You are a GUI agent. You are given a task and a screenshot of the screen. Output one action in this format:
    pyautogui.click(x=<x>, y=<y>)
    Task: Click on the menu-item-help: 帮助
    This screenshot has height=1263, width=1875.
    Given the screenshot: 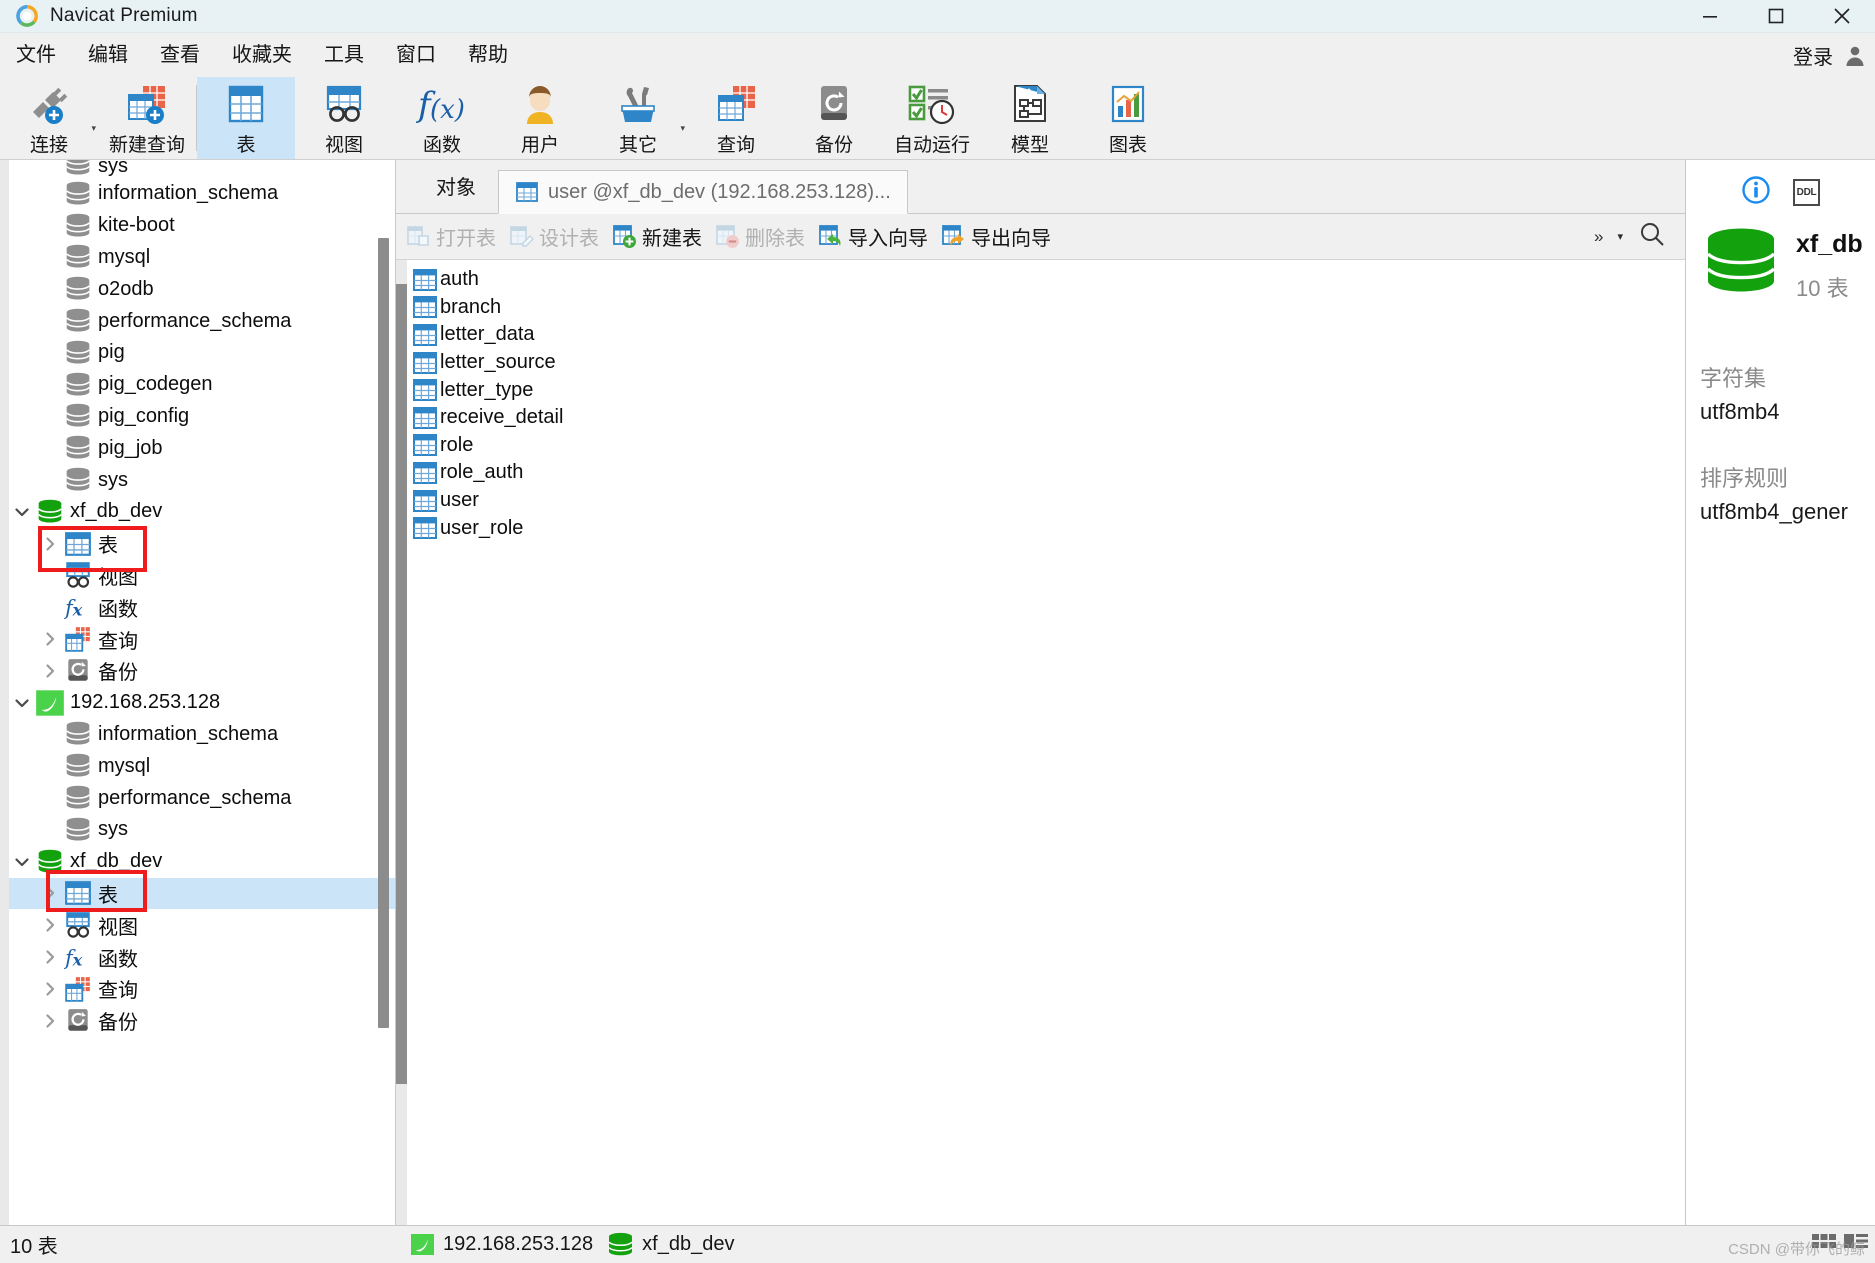 What is the action you would take?
    pyautogui.click(x=488, y=55)
    